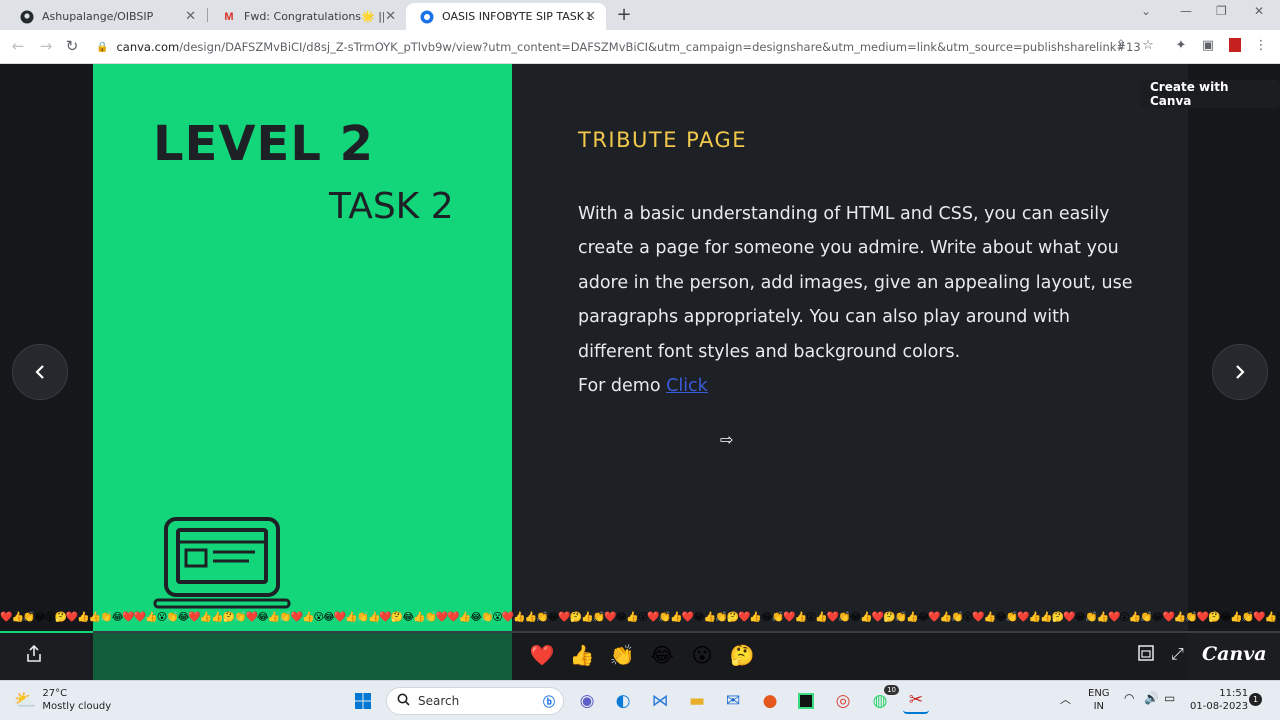  What do you see at coordinates (1261, 45) in the screenshot?
I see `menu-icon: ⋮` at bounding box center [1261, 45].